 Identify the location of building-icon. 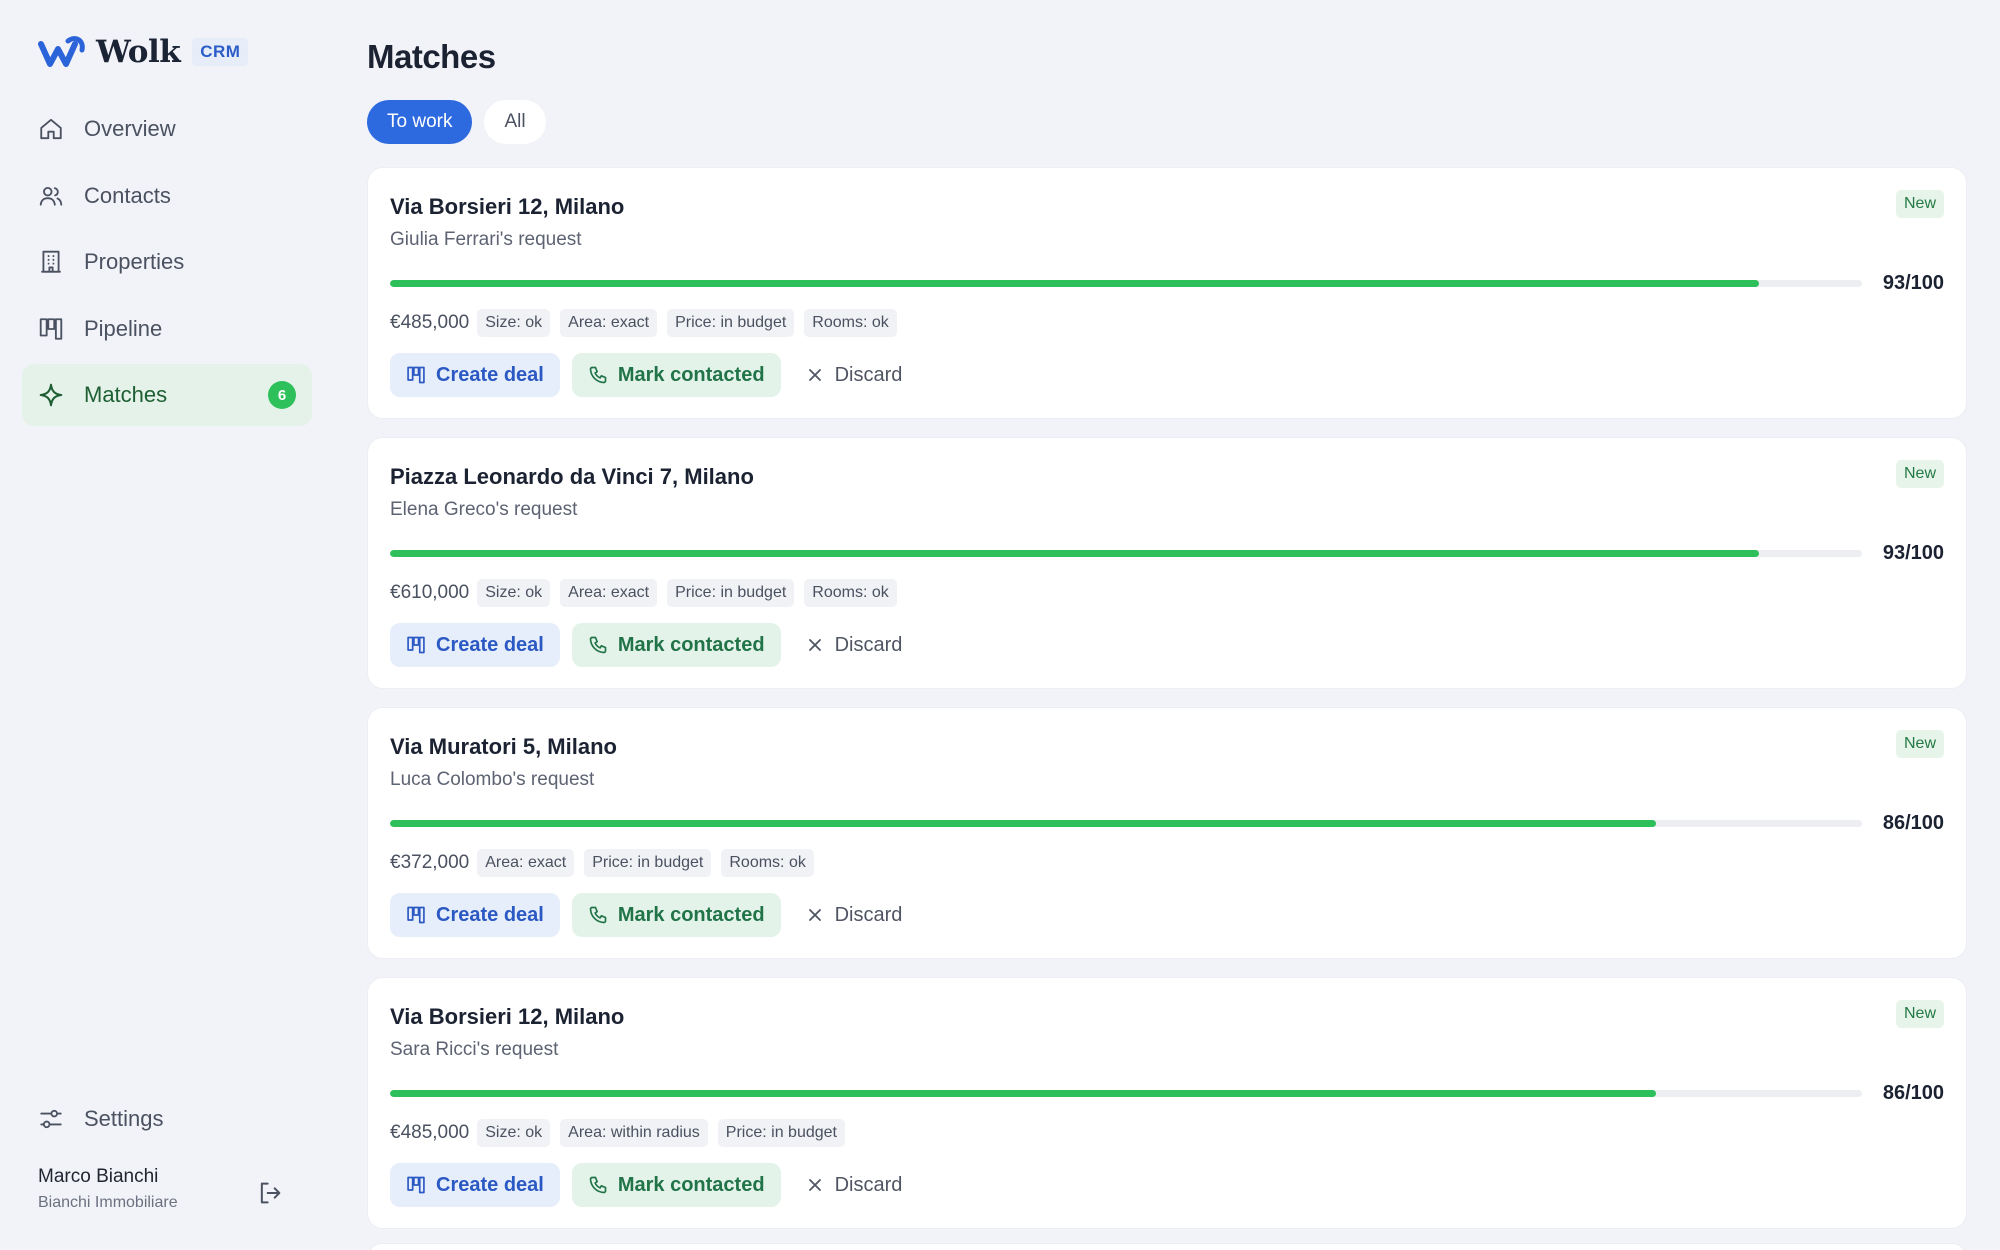
(51, 261).